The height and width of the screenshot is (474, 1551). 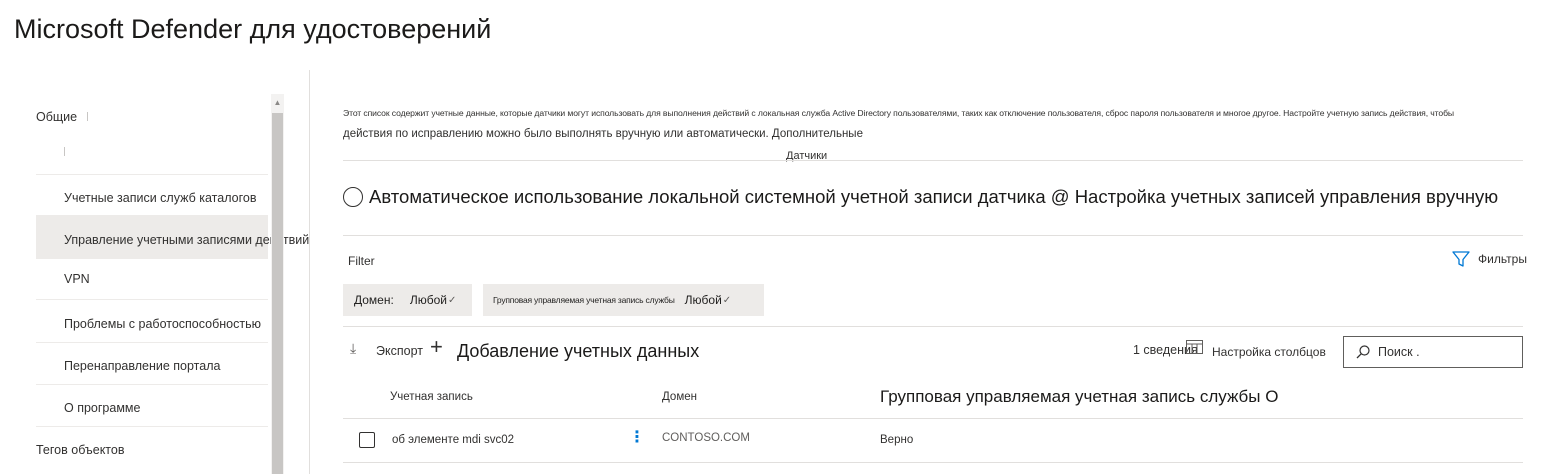 I want to click on plus-icon: +, so click(x=436, y=347).